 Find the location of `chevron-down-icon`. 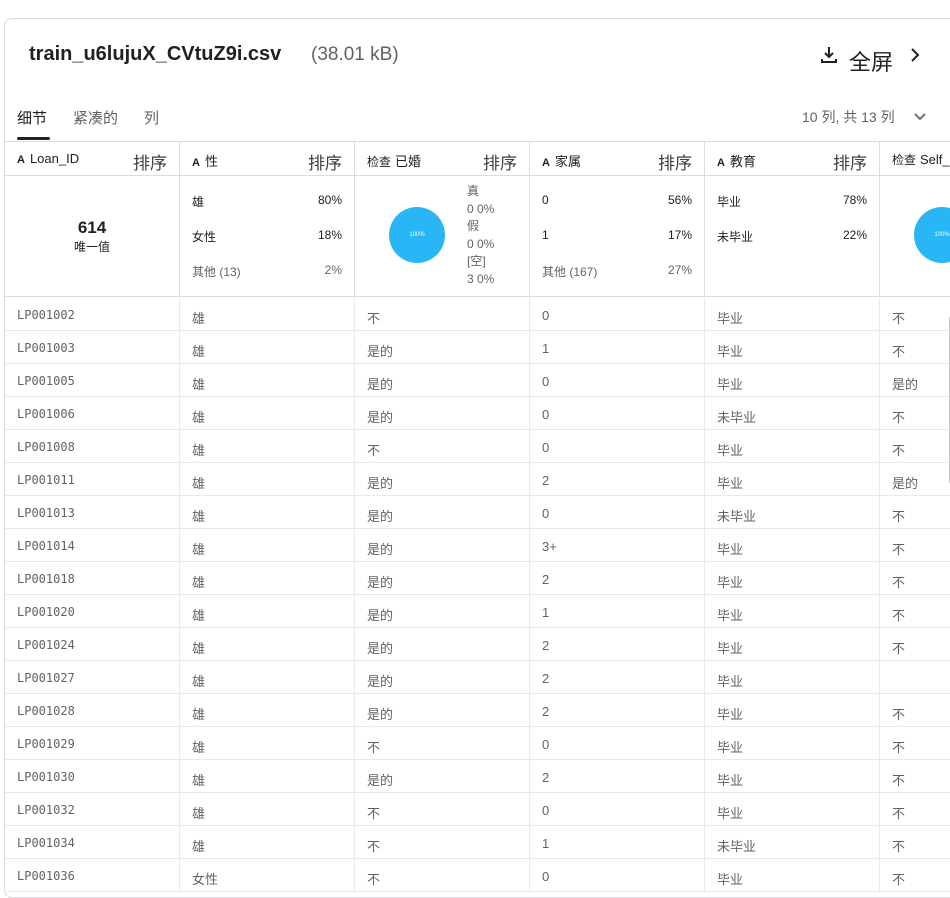

chevron-down-icon is located at coordinates (920, 117).